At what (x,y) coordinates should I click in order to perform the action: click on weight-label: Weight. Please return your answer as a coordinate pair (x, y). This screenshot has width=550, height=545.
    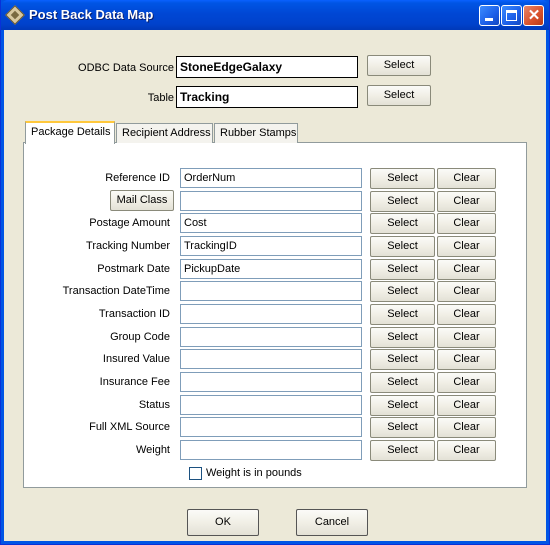
    Looking at the image, I should click on (152, 450).